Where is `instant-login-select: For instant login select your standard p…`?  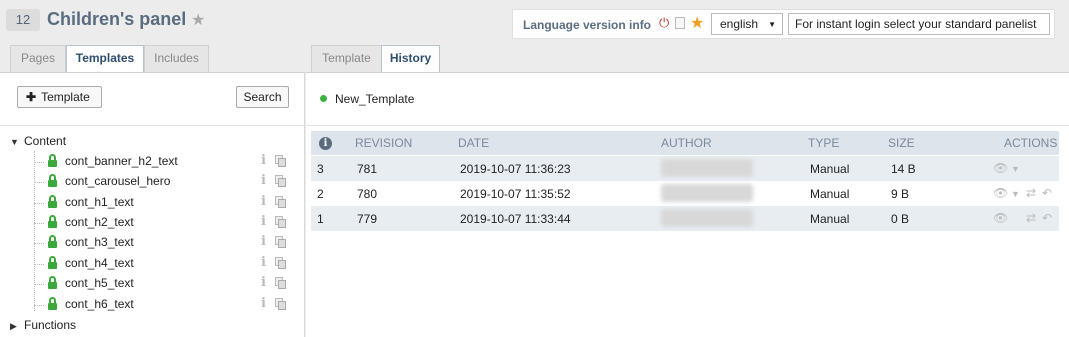 instant-login-select: For instant login select your standard p… is located at coordinates (919, 24).